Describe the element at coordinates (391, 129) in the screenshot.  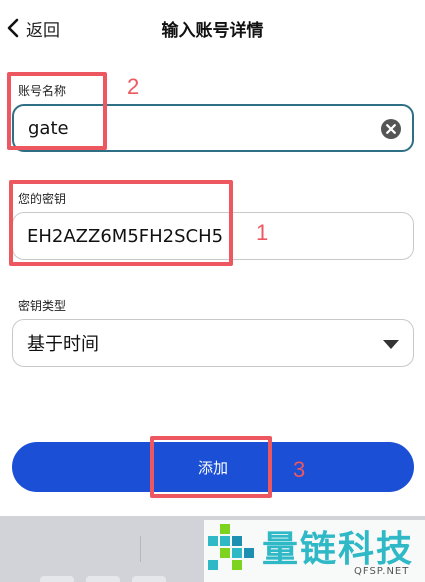
I see `clear-icon` at that location.